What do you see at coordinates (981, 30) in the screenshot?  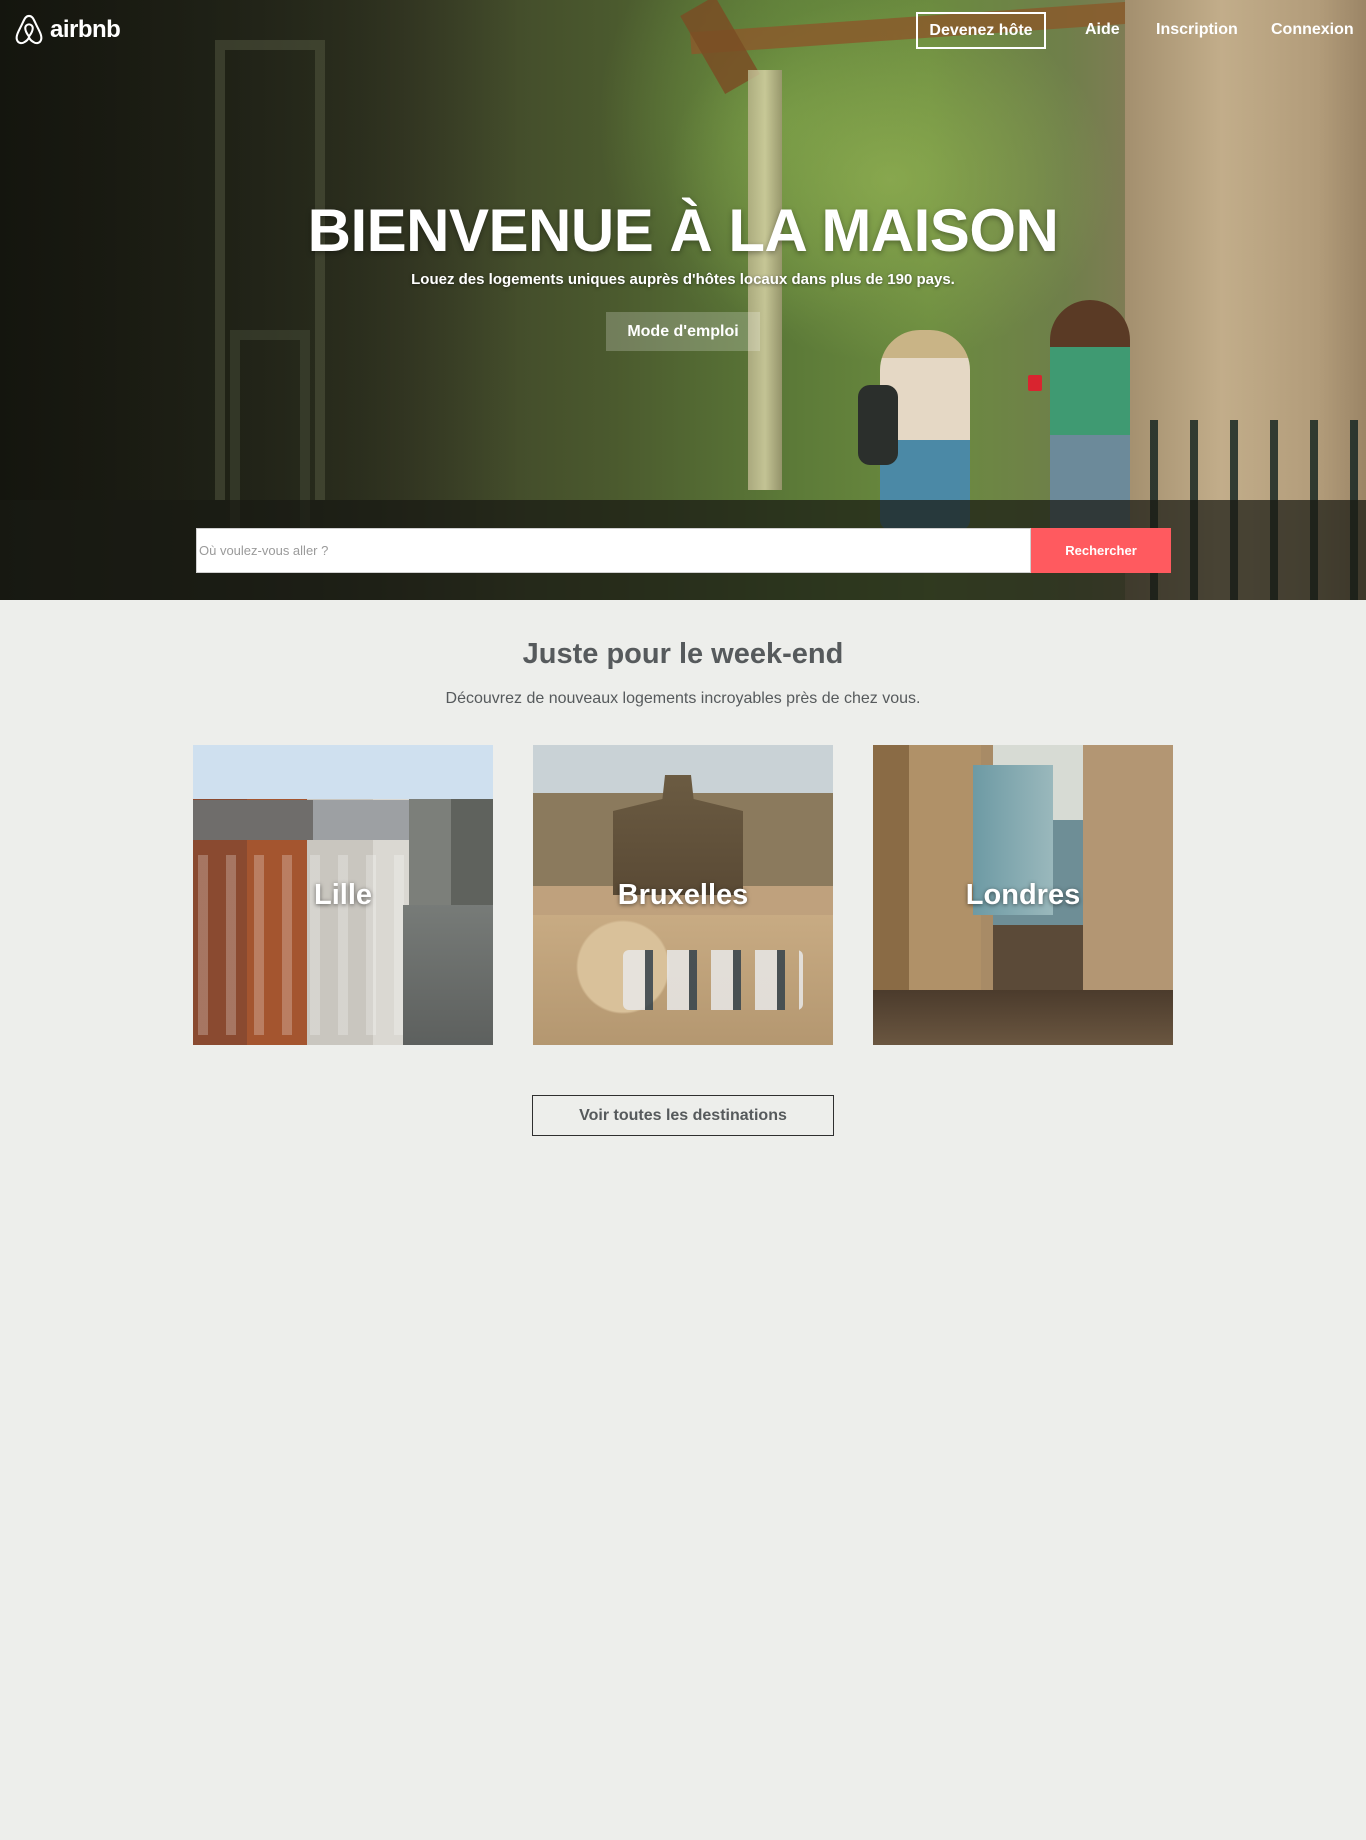 I see `become-host-button: Devenez hôte` at bounding box center [981, 30].